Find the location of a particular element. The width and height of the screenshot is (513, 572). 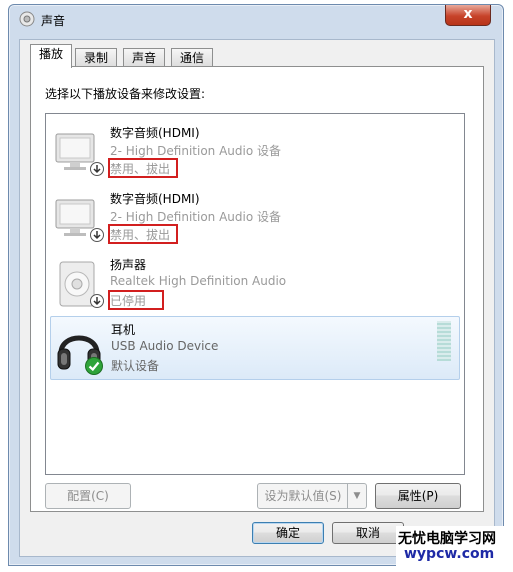

watermark-line1: 无忧电脑学习网 is located at coordinates (447, 539).